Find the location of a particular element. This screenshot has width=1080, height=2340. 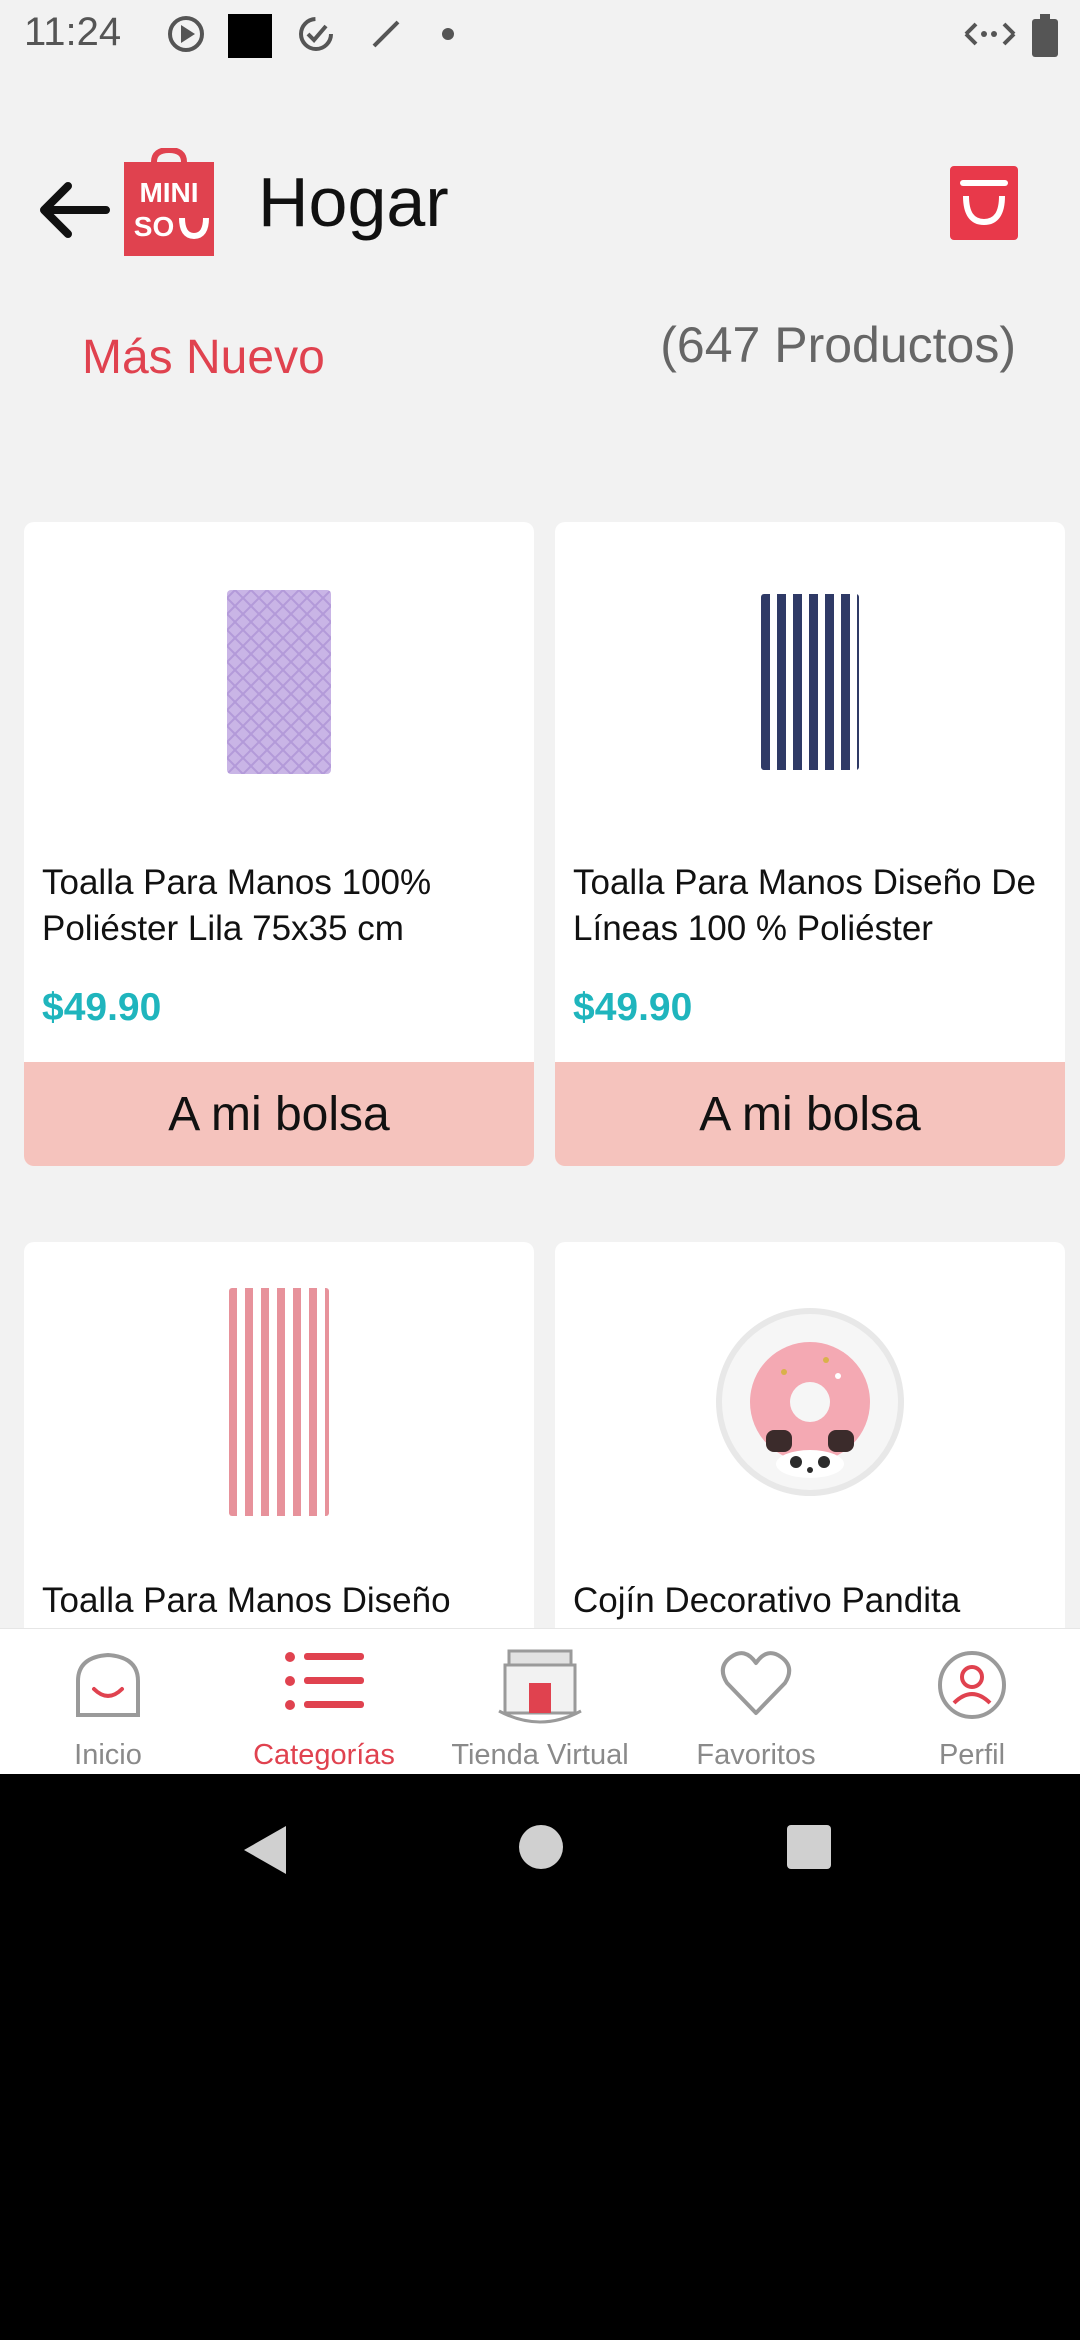

nav-item-tienda-virtual: Tienda Virtual is located at coordinates (540, 1702).